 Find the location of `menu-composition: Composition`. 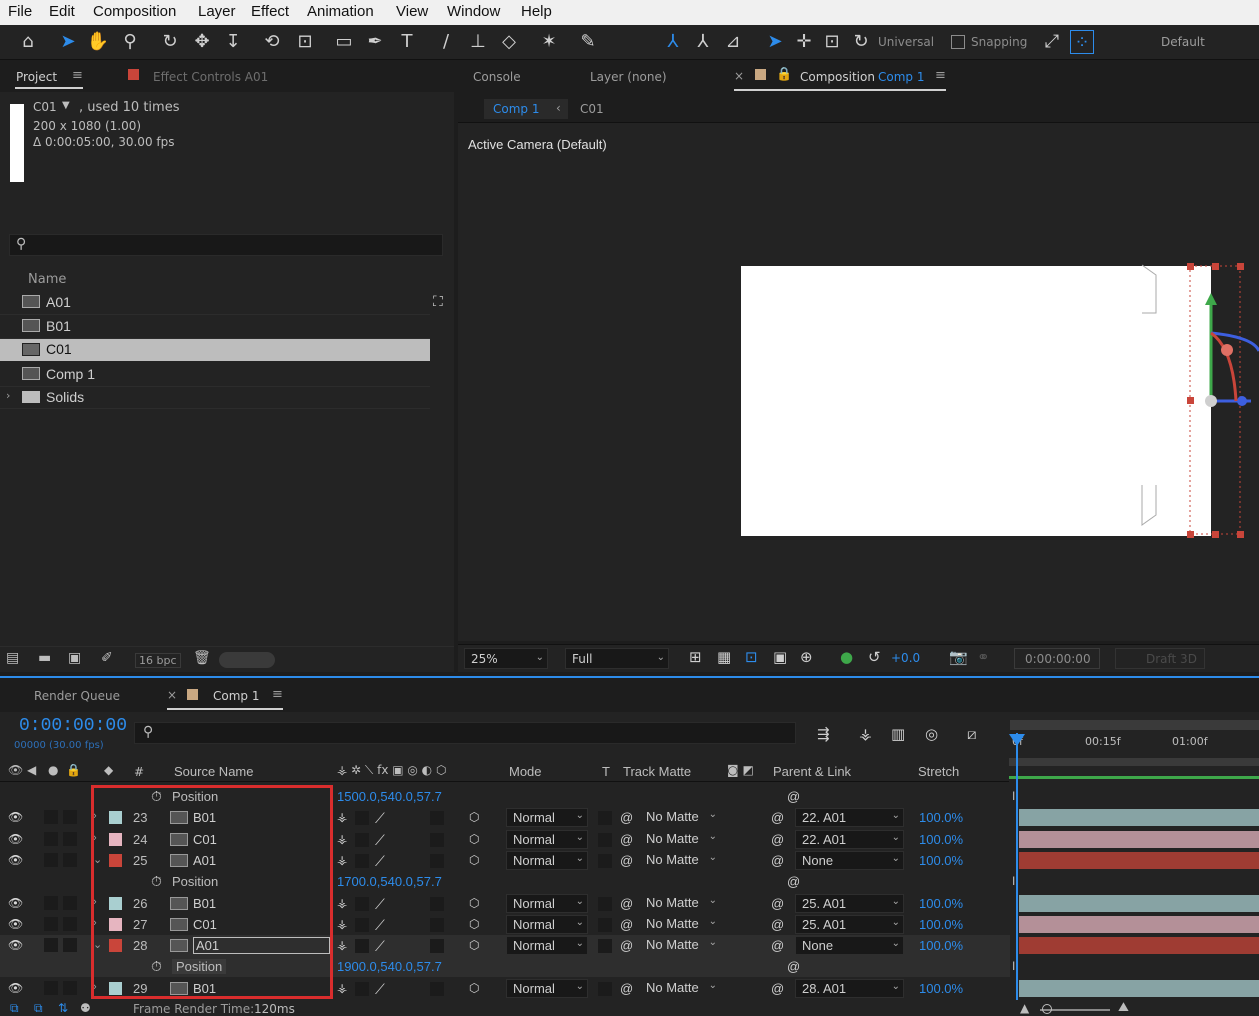

menu-composition: Composition is located at coordinates (134, 11).